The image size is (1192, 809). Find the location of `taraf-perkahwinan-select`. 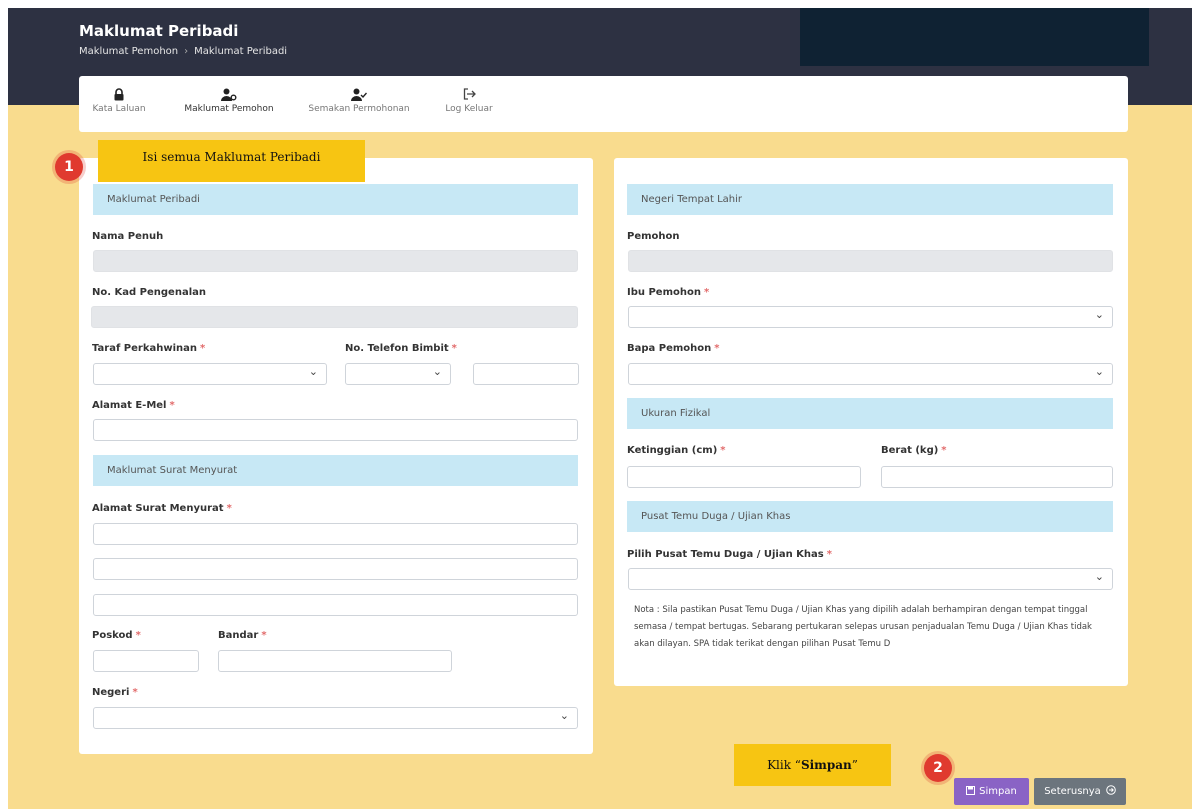

taraf-perkahwinan-select is located at coordinates (210, 374).